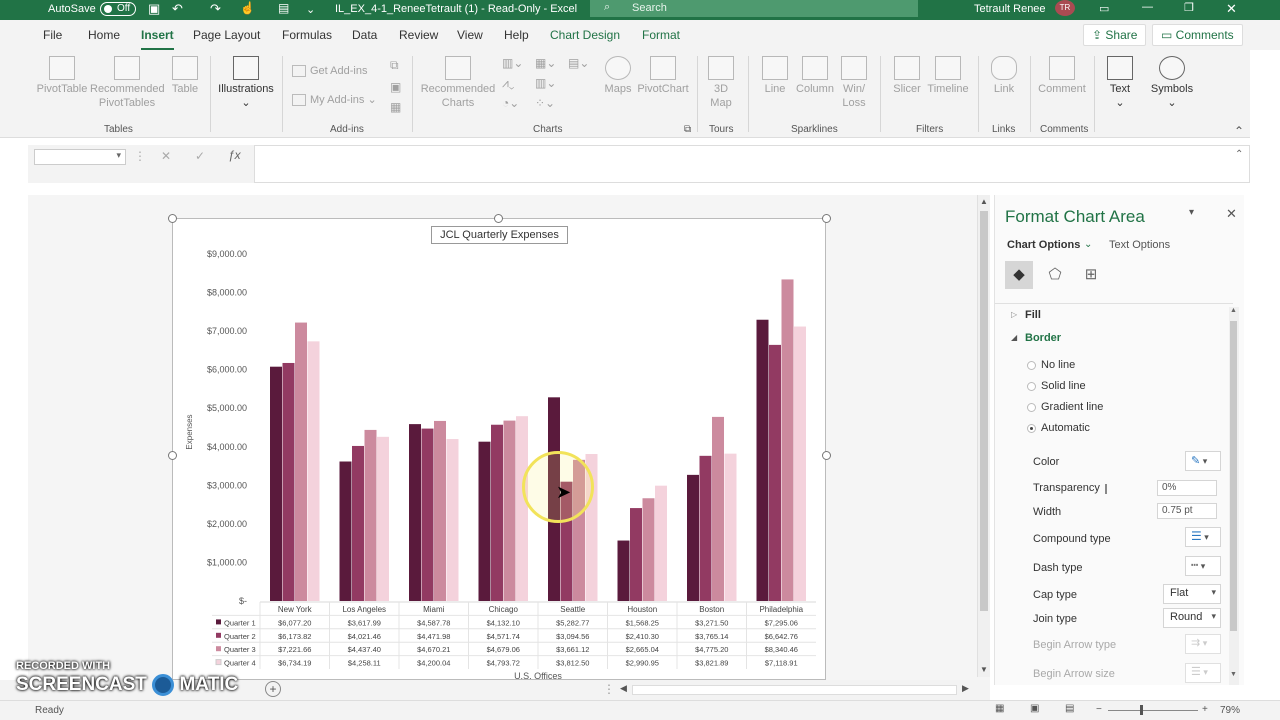 The image size is (1280, 720). Describe the element at coordinates (1197, 35) in the screenshot. I see `comments-button: ▭ Comments` at that location.